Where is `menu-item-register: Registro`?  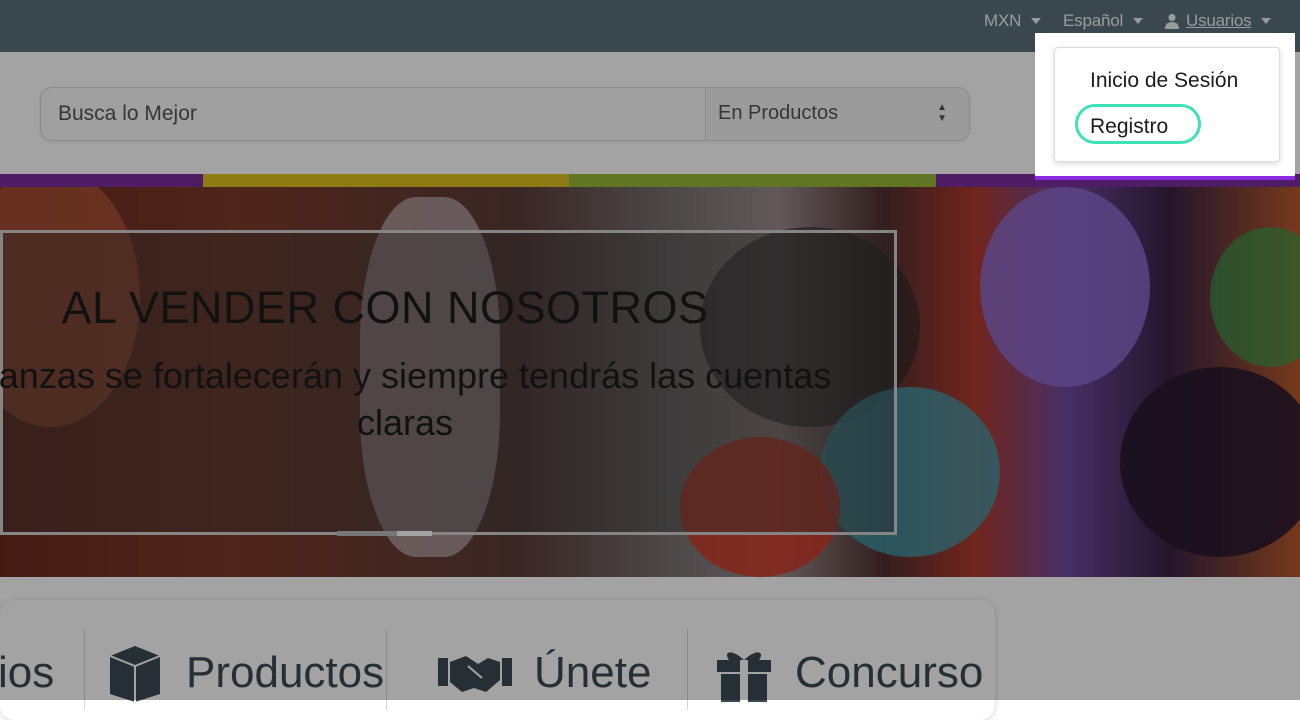 menu-item-register: Registro is located at coordinates (1129, 127).